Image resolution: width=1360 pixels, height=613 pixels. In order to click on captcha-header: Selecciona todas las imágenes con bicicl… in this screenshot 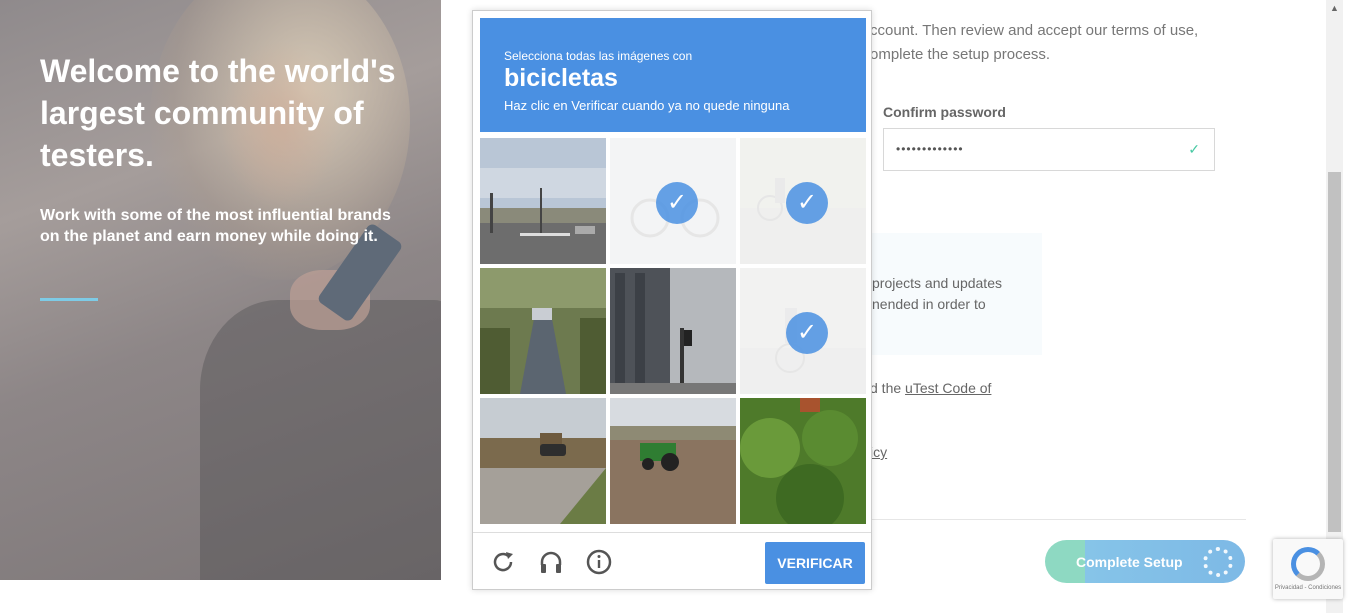, I will do `click(673, 75)`.